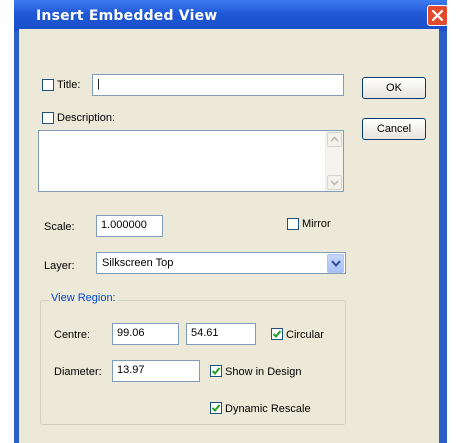  Describe the element at coordinates (218, 85) in the screenshot. I see `title-input: |` at that location.